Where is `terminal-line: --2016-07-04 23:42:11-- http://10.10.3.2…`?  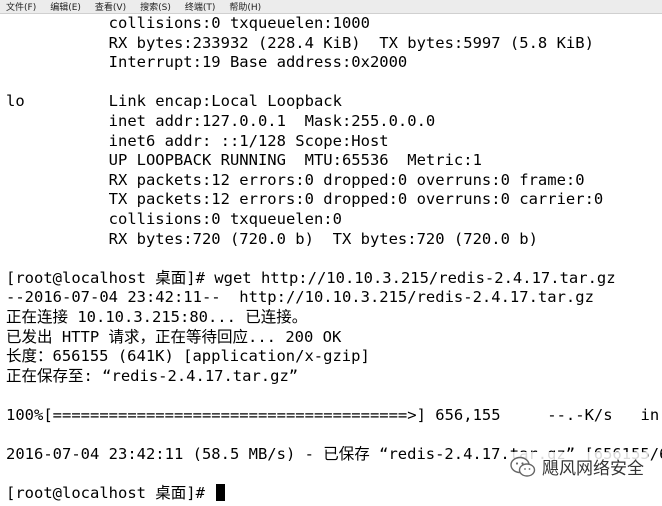 terminal-line: --2016-07-04 23:42:11-- http://10.10.3.2… is located at coordinates (300, 297).